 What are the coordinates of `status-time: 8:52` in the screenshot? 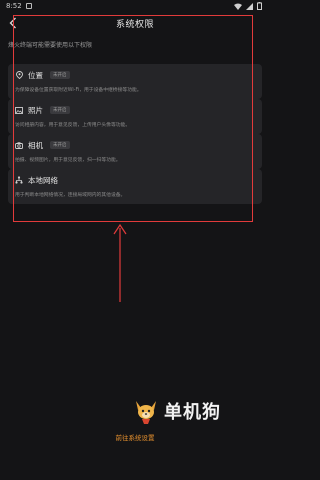 It's located at (14, 6).